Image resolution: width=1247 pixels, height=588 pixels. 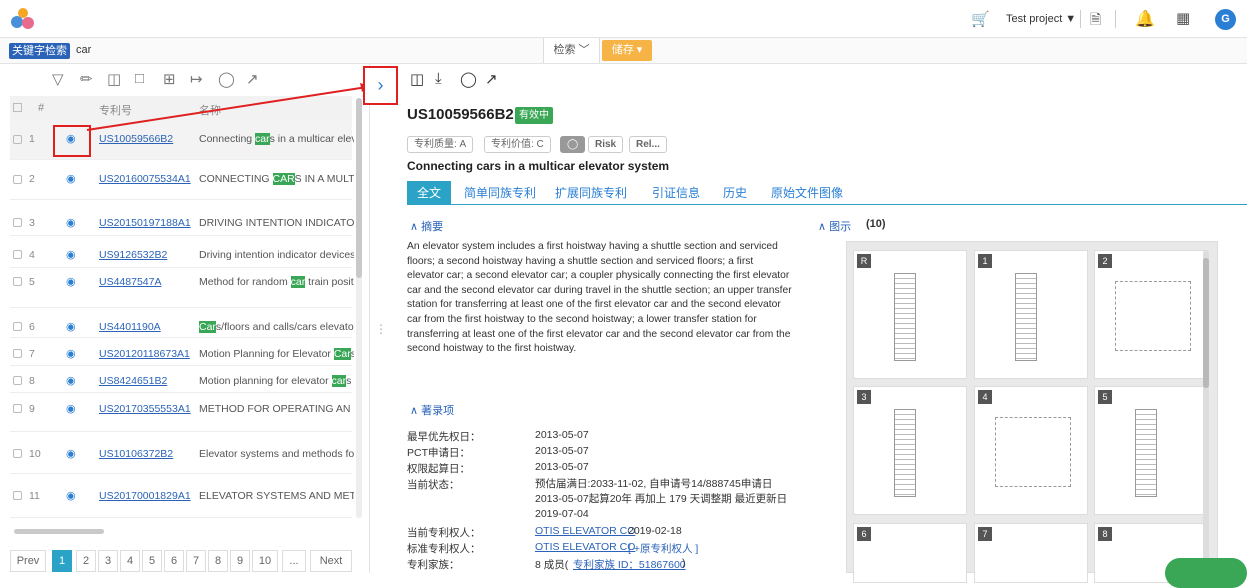 I want to click on patent-link: US20150197188A1, so click(x=145, y=223).